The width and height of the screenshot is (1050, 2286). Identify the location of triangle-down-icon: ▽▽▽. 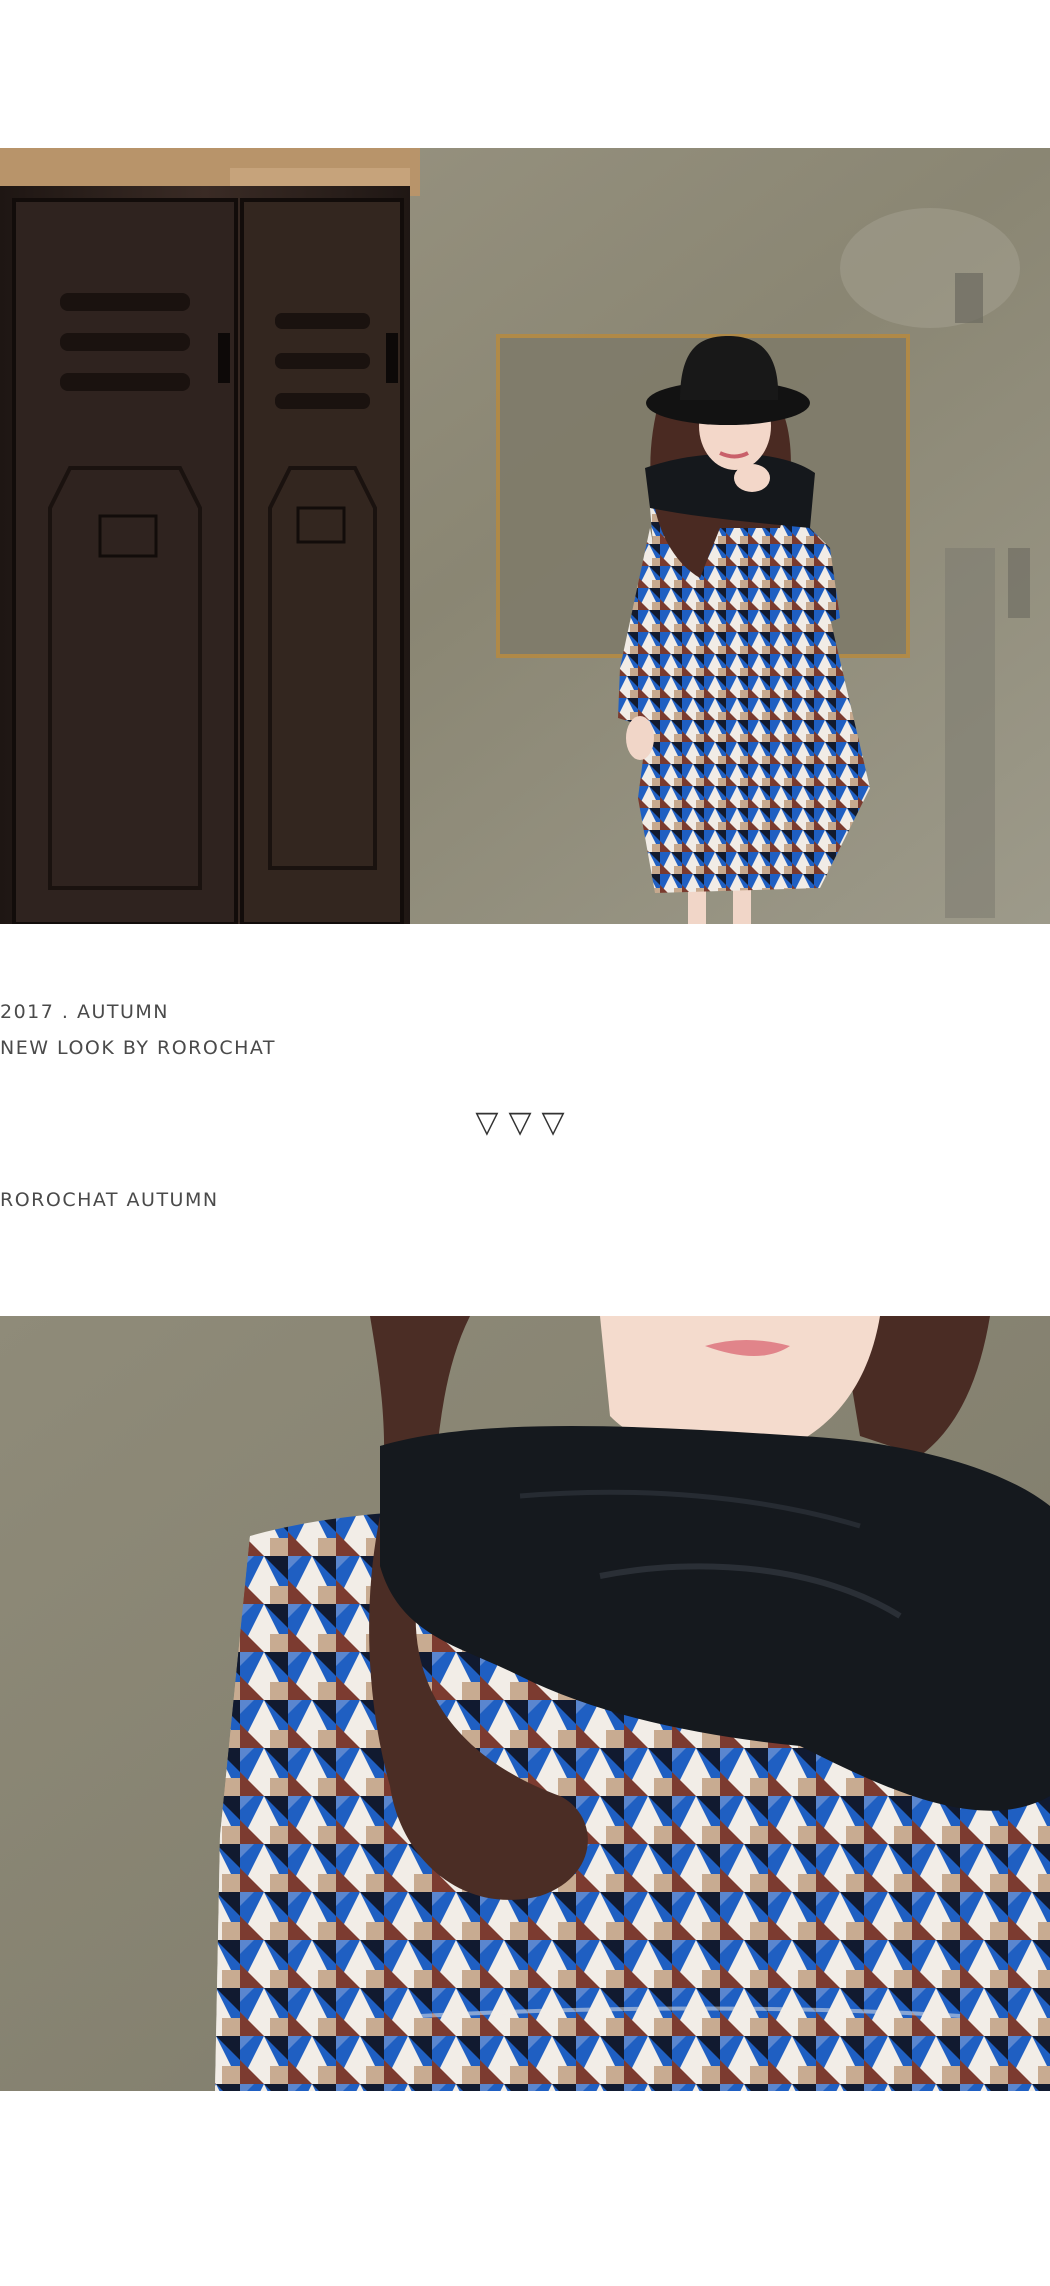
(525, 1122).